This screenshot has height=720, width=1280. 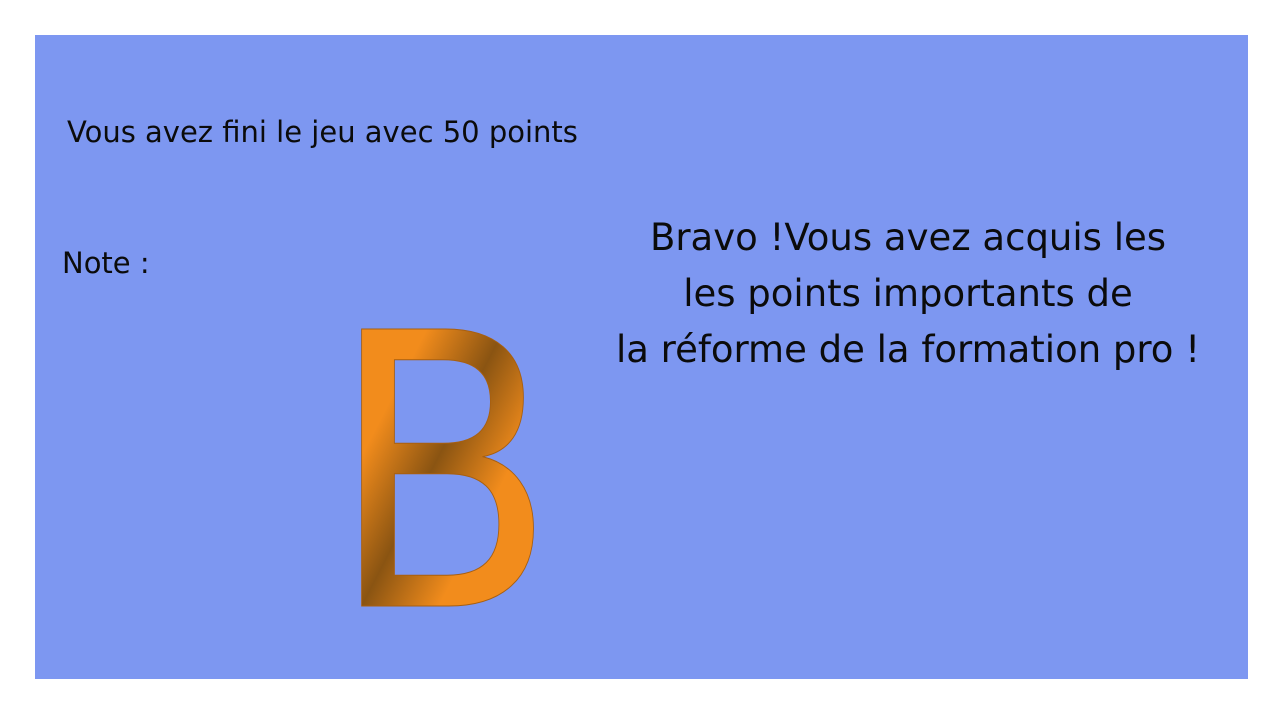 What do you see at coordinates (106, 263) in the screenshot?
I see `note-label: Note :` at bounding box center [106, 263].